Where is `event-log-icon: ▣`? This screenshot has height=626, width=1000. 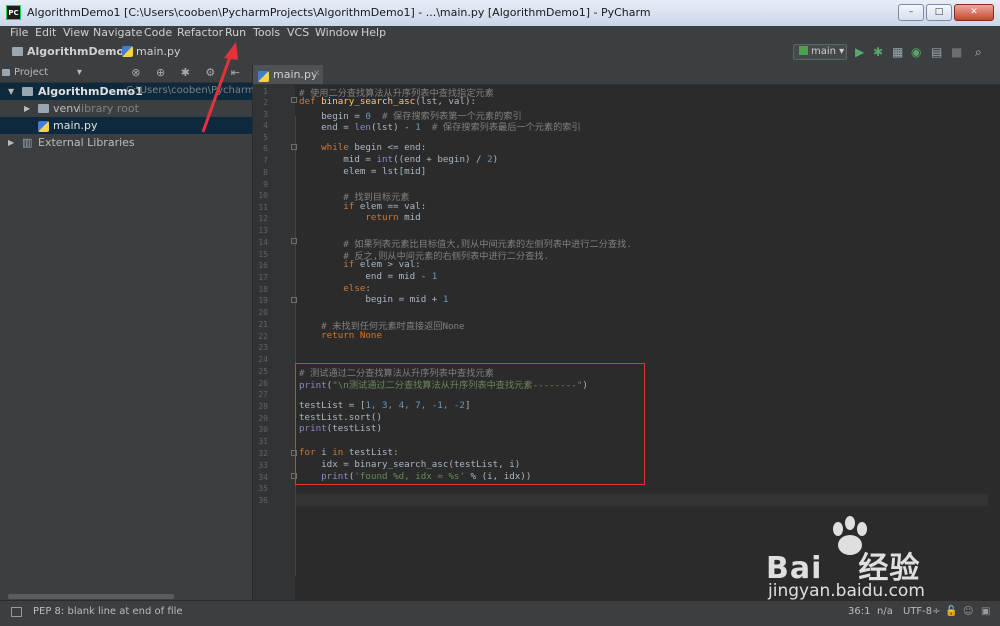
event-log-icon: ▣ is located at coordinates (985, 611).